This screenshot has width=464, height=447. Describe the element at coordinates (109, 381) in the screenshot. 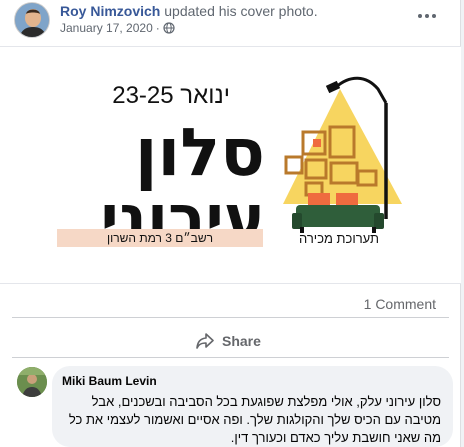

I see `comment-author-link: Miki Baum Levin` at that location.